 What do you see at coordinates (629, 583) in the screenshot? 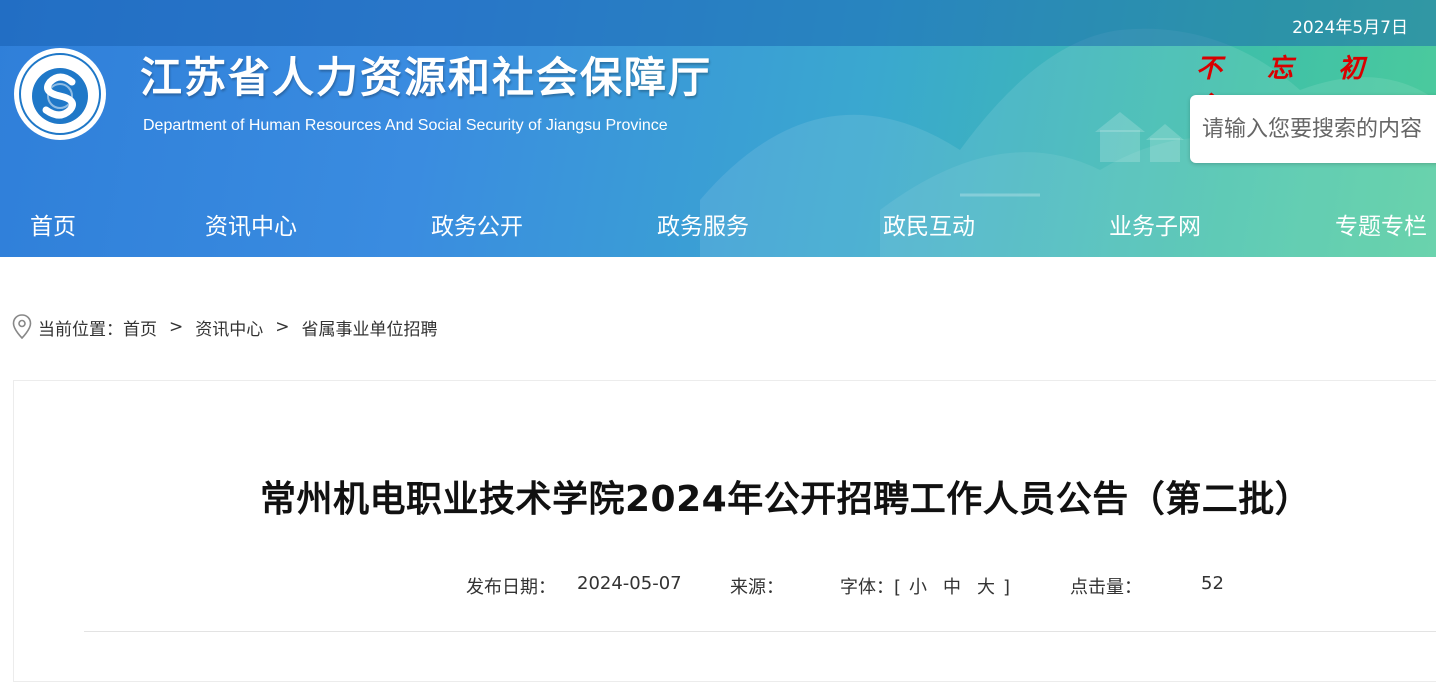
I see `publish-date-value: 2024-05-07` at bounding box center [629, 583].